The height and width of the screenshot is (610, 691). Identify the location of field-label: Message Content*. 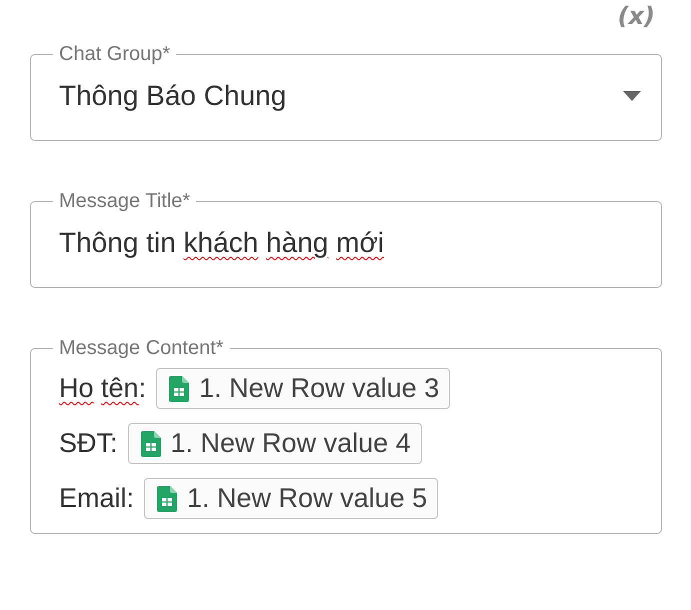
(141, 348).